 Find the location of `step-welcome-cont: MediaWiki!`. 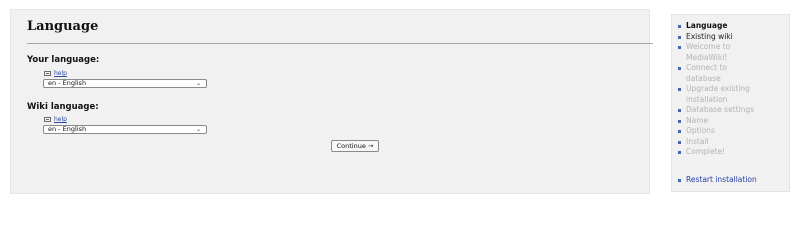

step-welcome-cont: MediaWiki! is located at coordinates (733, 58).